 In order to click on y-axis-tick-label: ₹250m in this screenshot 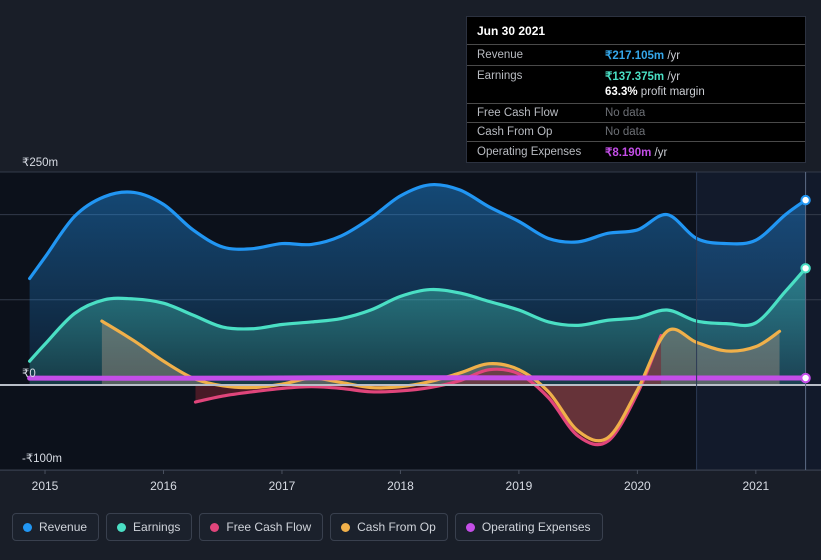, I will do `click(40, 163)`.